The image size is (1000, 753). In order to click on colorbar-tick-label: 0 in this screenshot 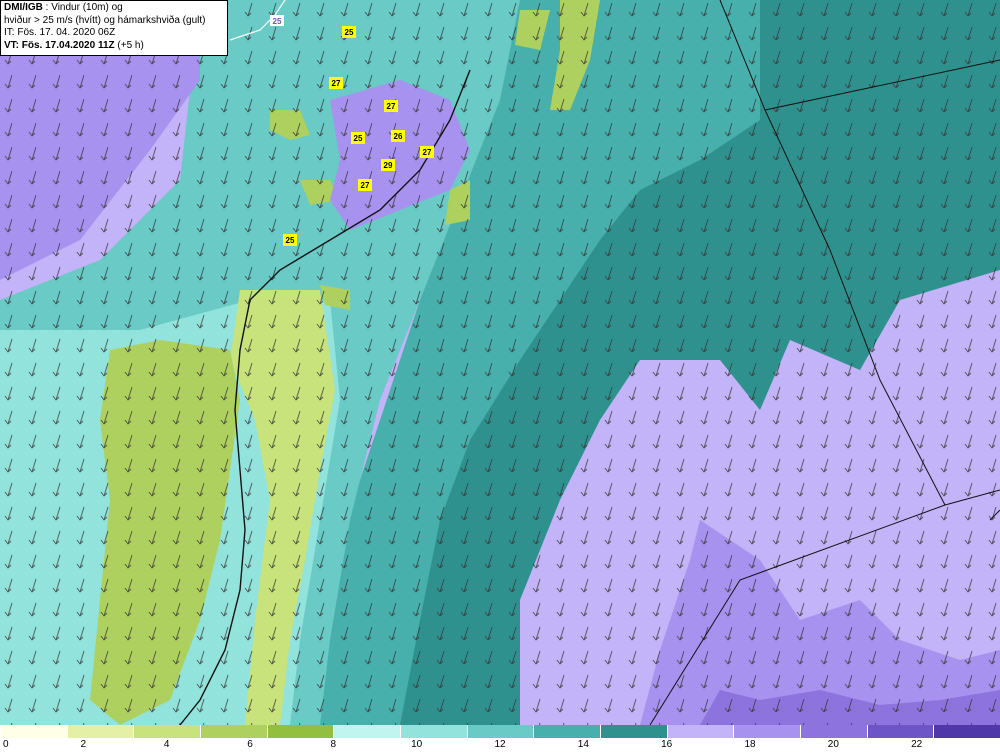, I will do `click(6, 744)`.